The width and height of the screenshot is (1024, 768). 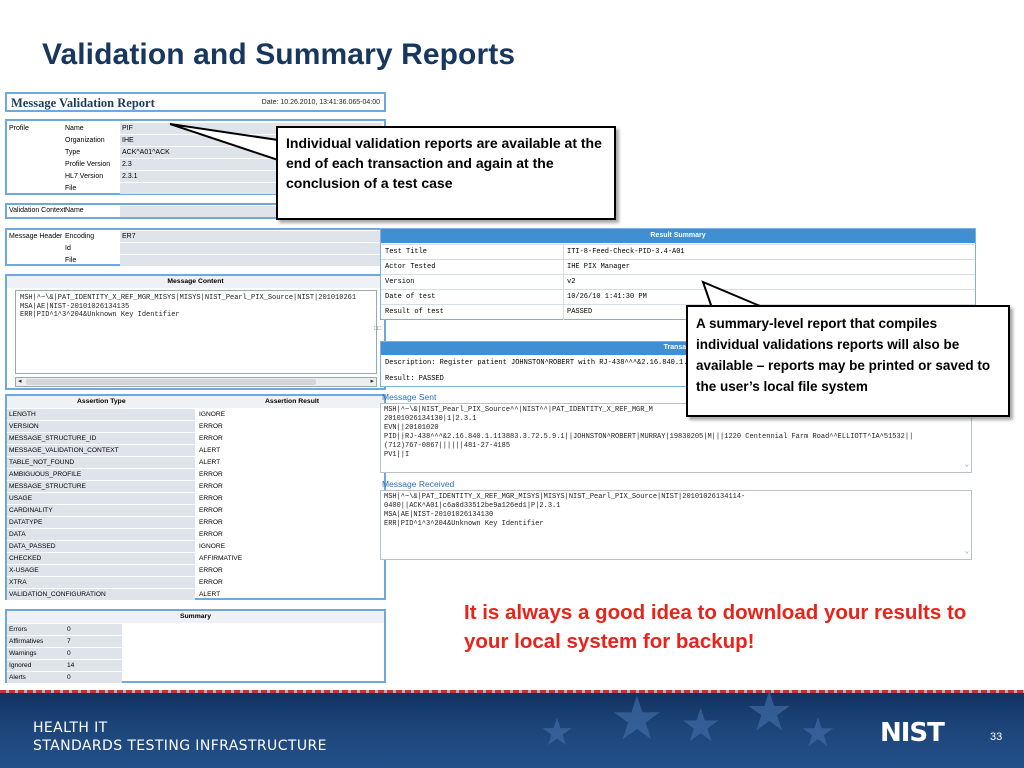 What do you see at coordinates (70, 728) in the screenshot?
I see `footer-org-line1: HEALTH IT` at bounding box center [70, 728].